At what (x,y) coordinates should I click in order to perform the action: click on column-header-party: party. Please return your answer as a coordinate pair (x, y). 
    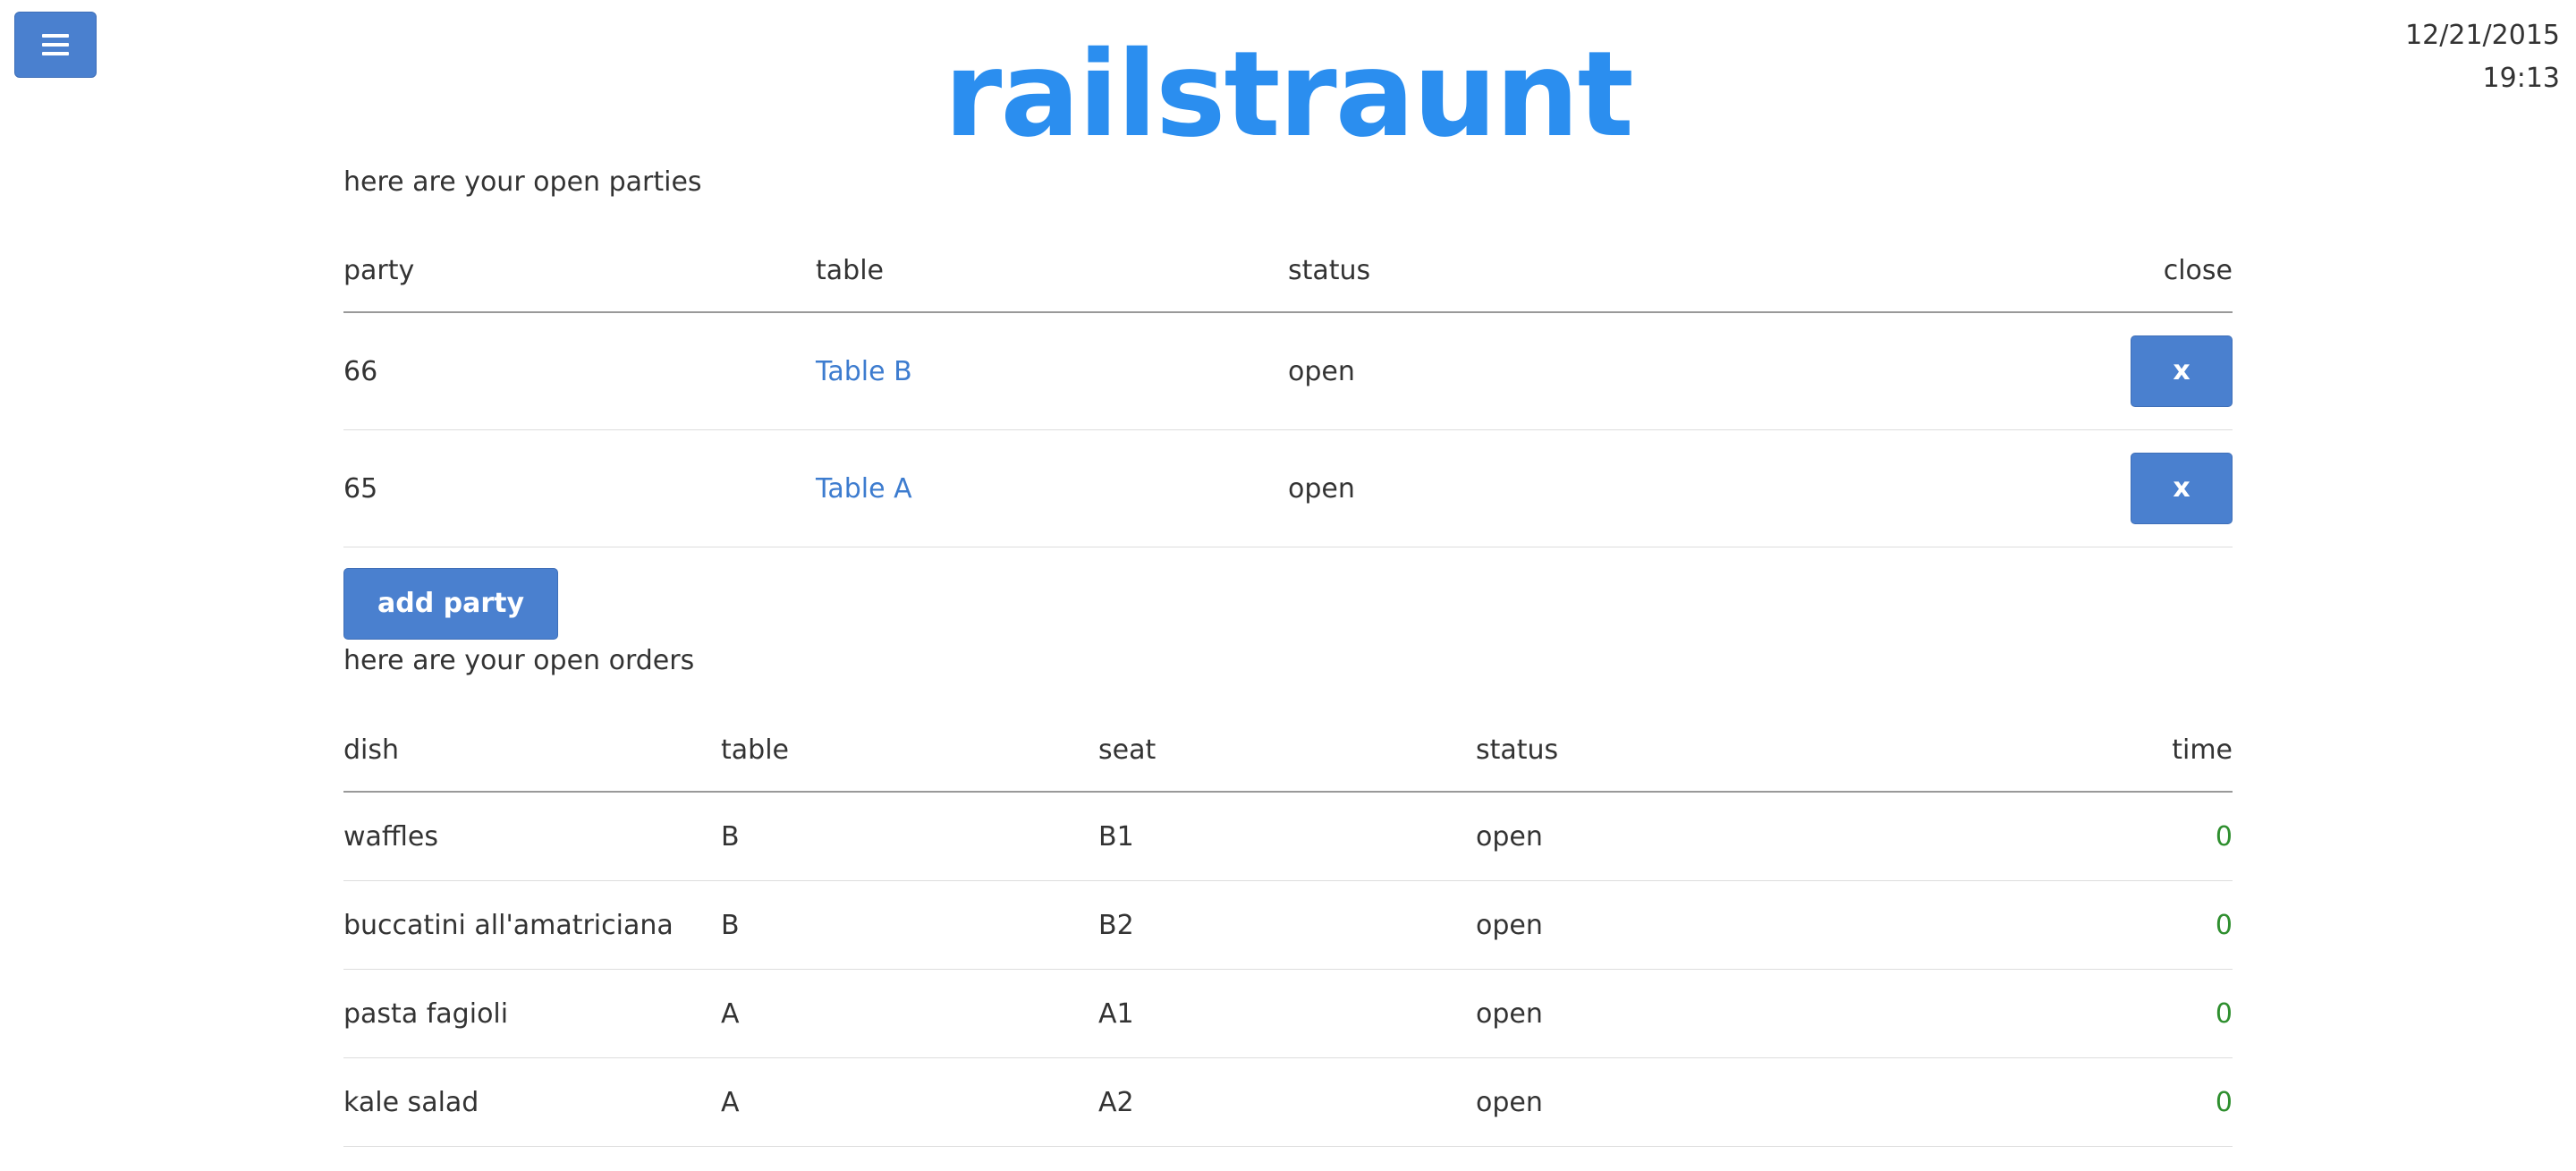
    Looking at the image, I should click on (579, 271).